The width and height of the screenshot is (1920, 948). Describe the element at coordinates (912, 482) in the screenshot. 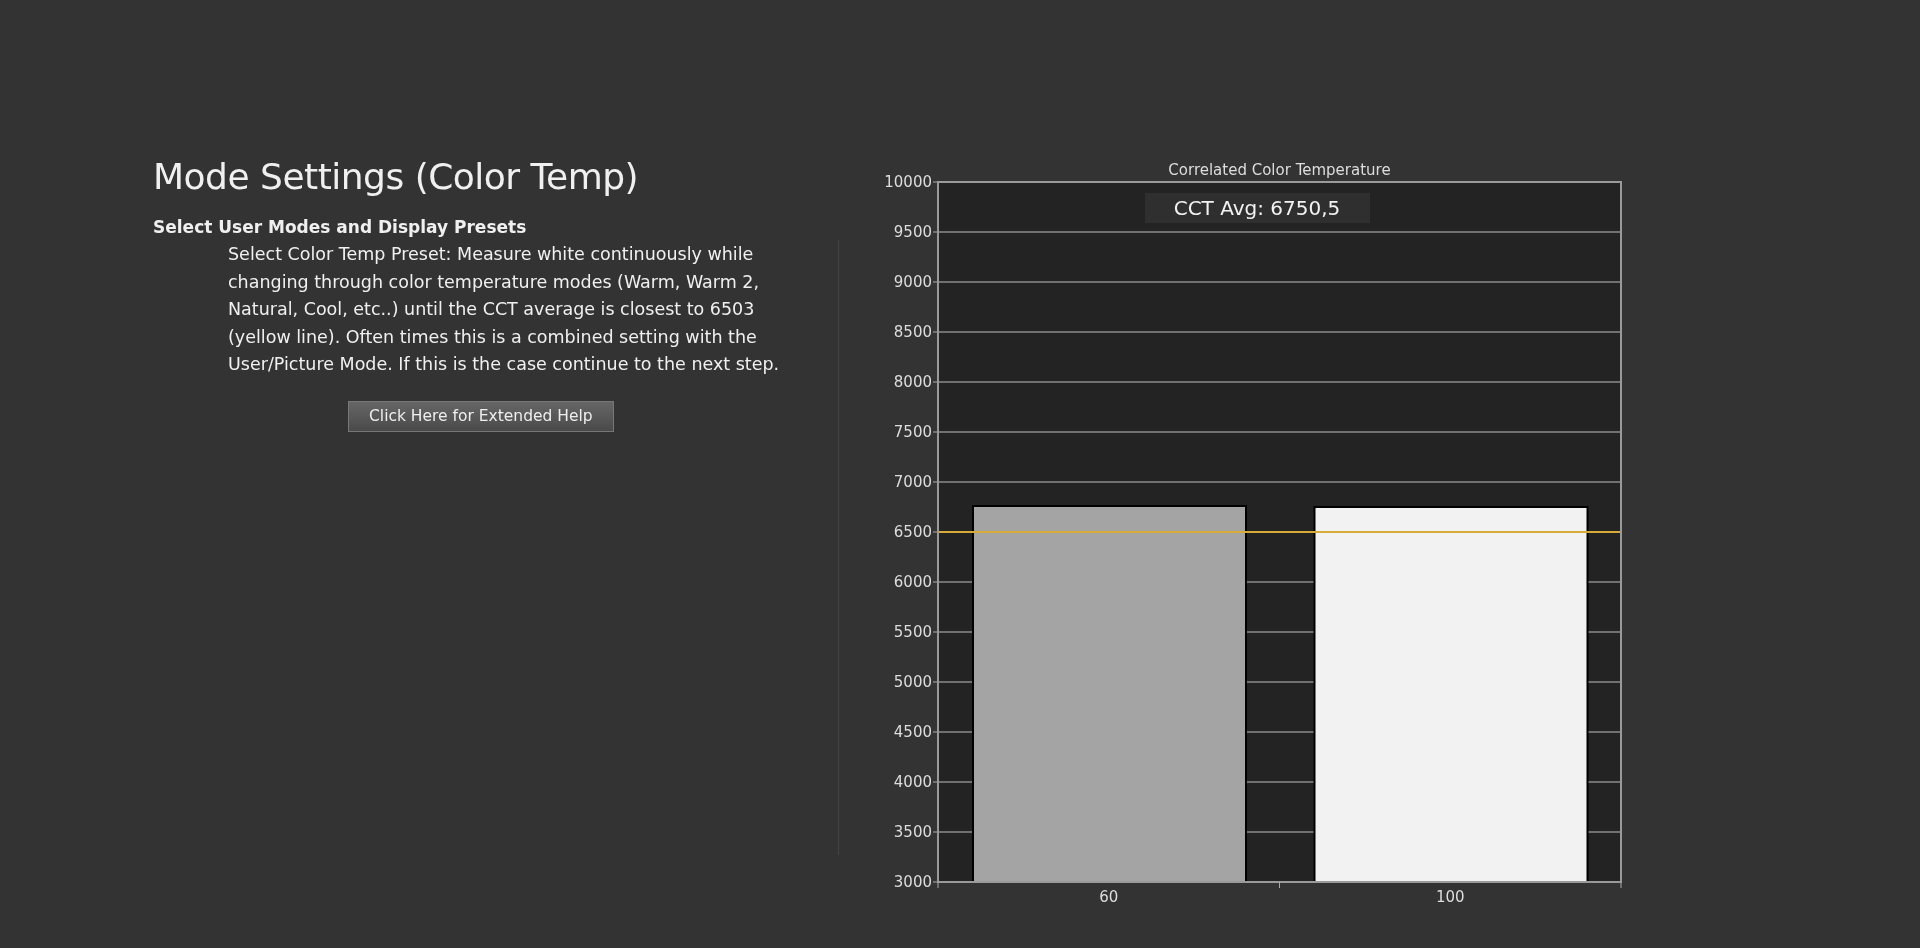

I see `y-tick-label: 7000` at that location.